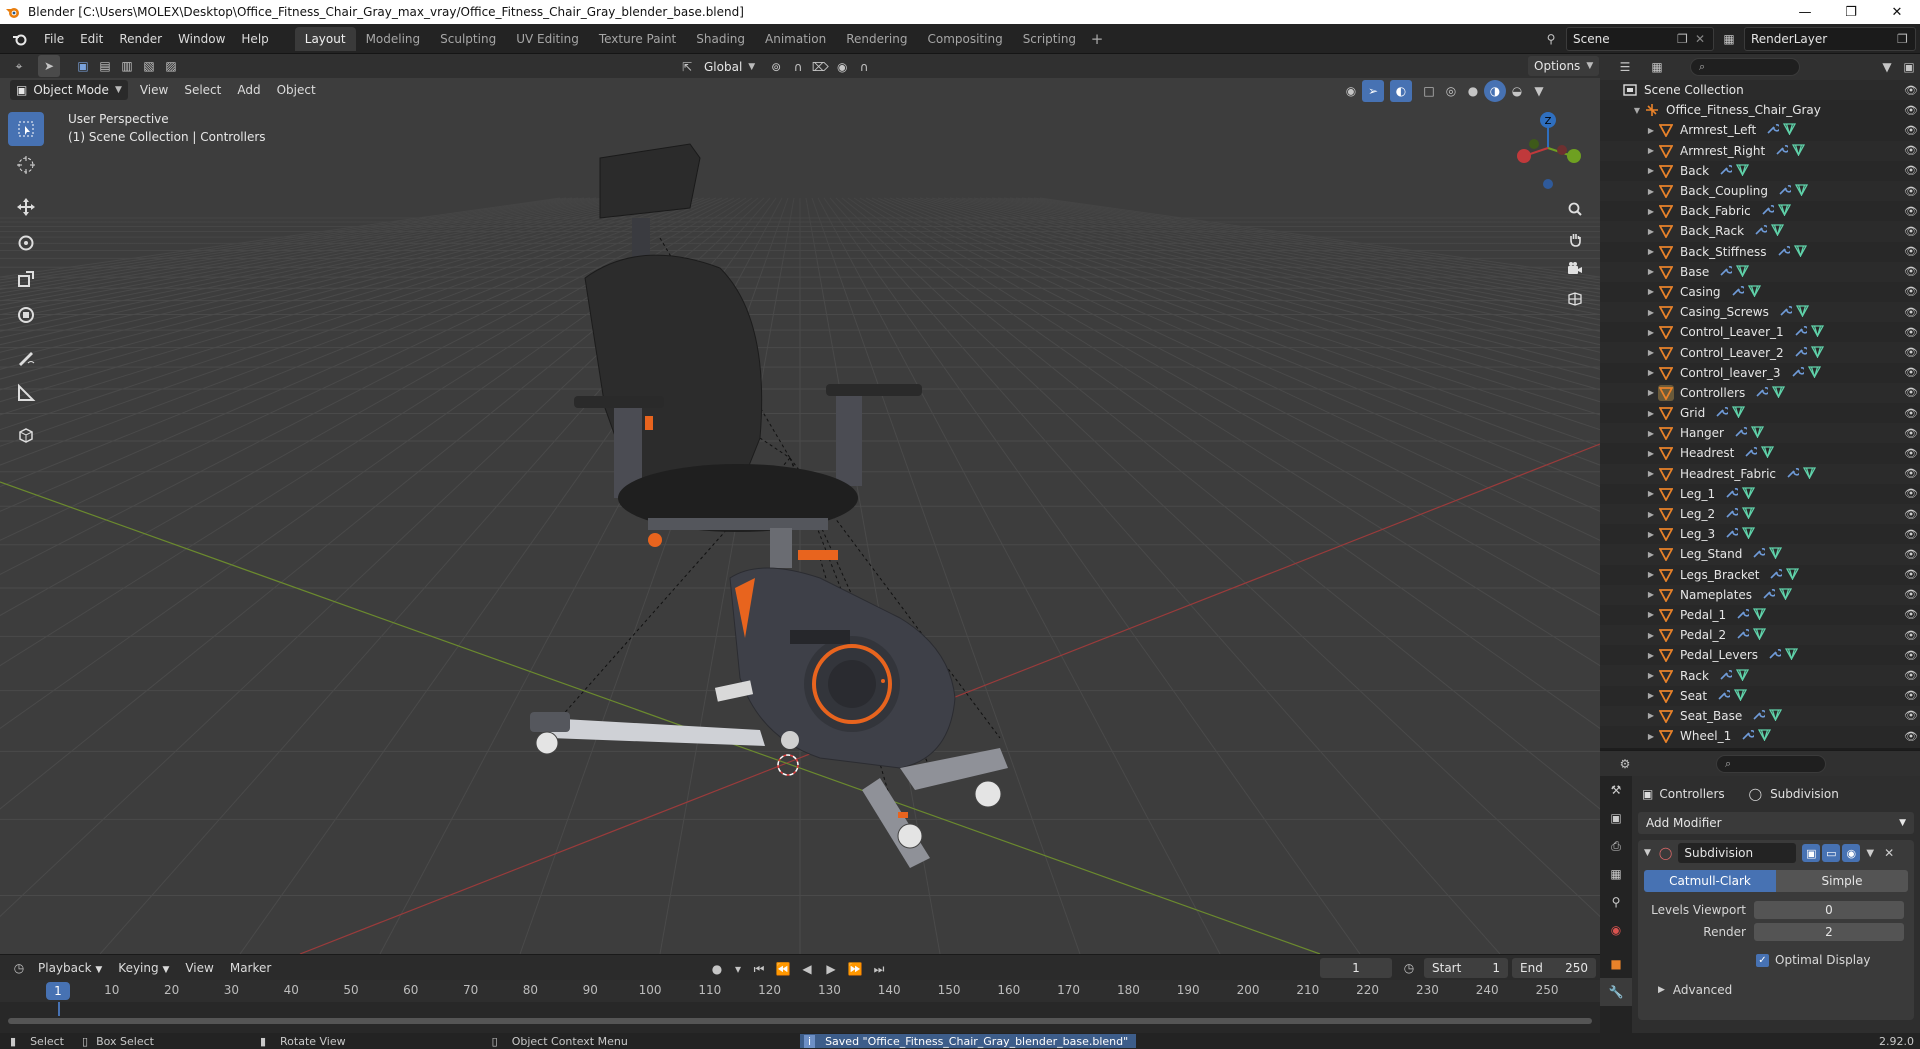 Image resolution: width=1920 pixels, height=1049 pixels. Describe the element at coordinates (1760, 130) in the screenshot. I see `outliner-object-row: ▶ Armrest_Left 👁` at that location.